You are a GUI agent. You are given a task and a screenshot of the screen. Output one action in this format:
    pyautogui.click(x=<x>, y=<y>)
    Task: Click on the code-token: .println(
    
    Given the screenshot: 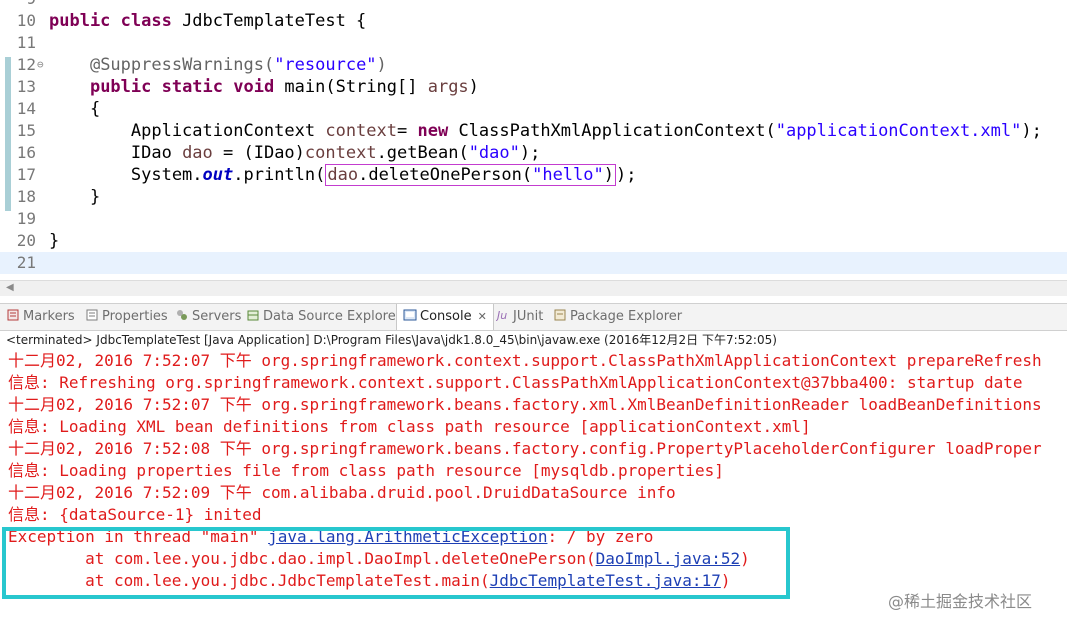 What is the action you would take?
    pyautogui.click(x=279, y=175)
    